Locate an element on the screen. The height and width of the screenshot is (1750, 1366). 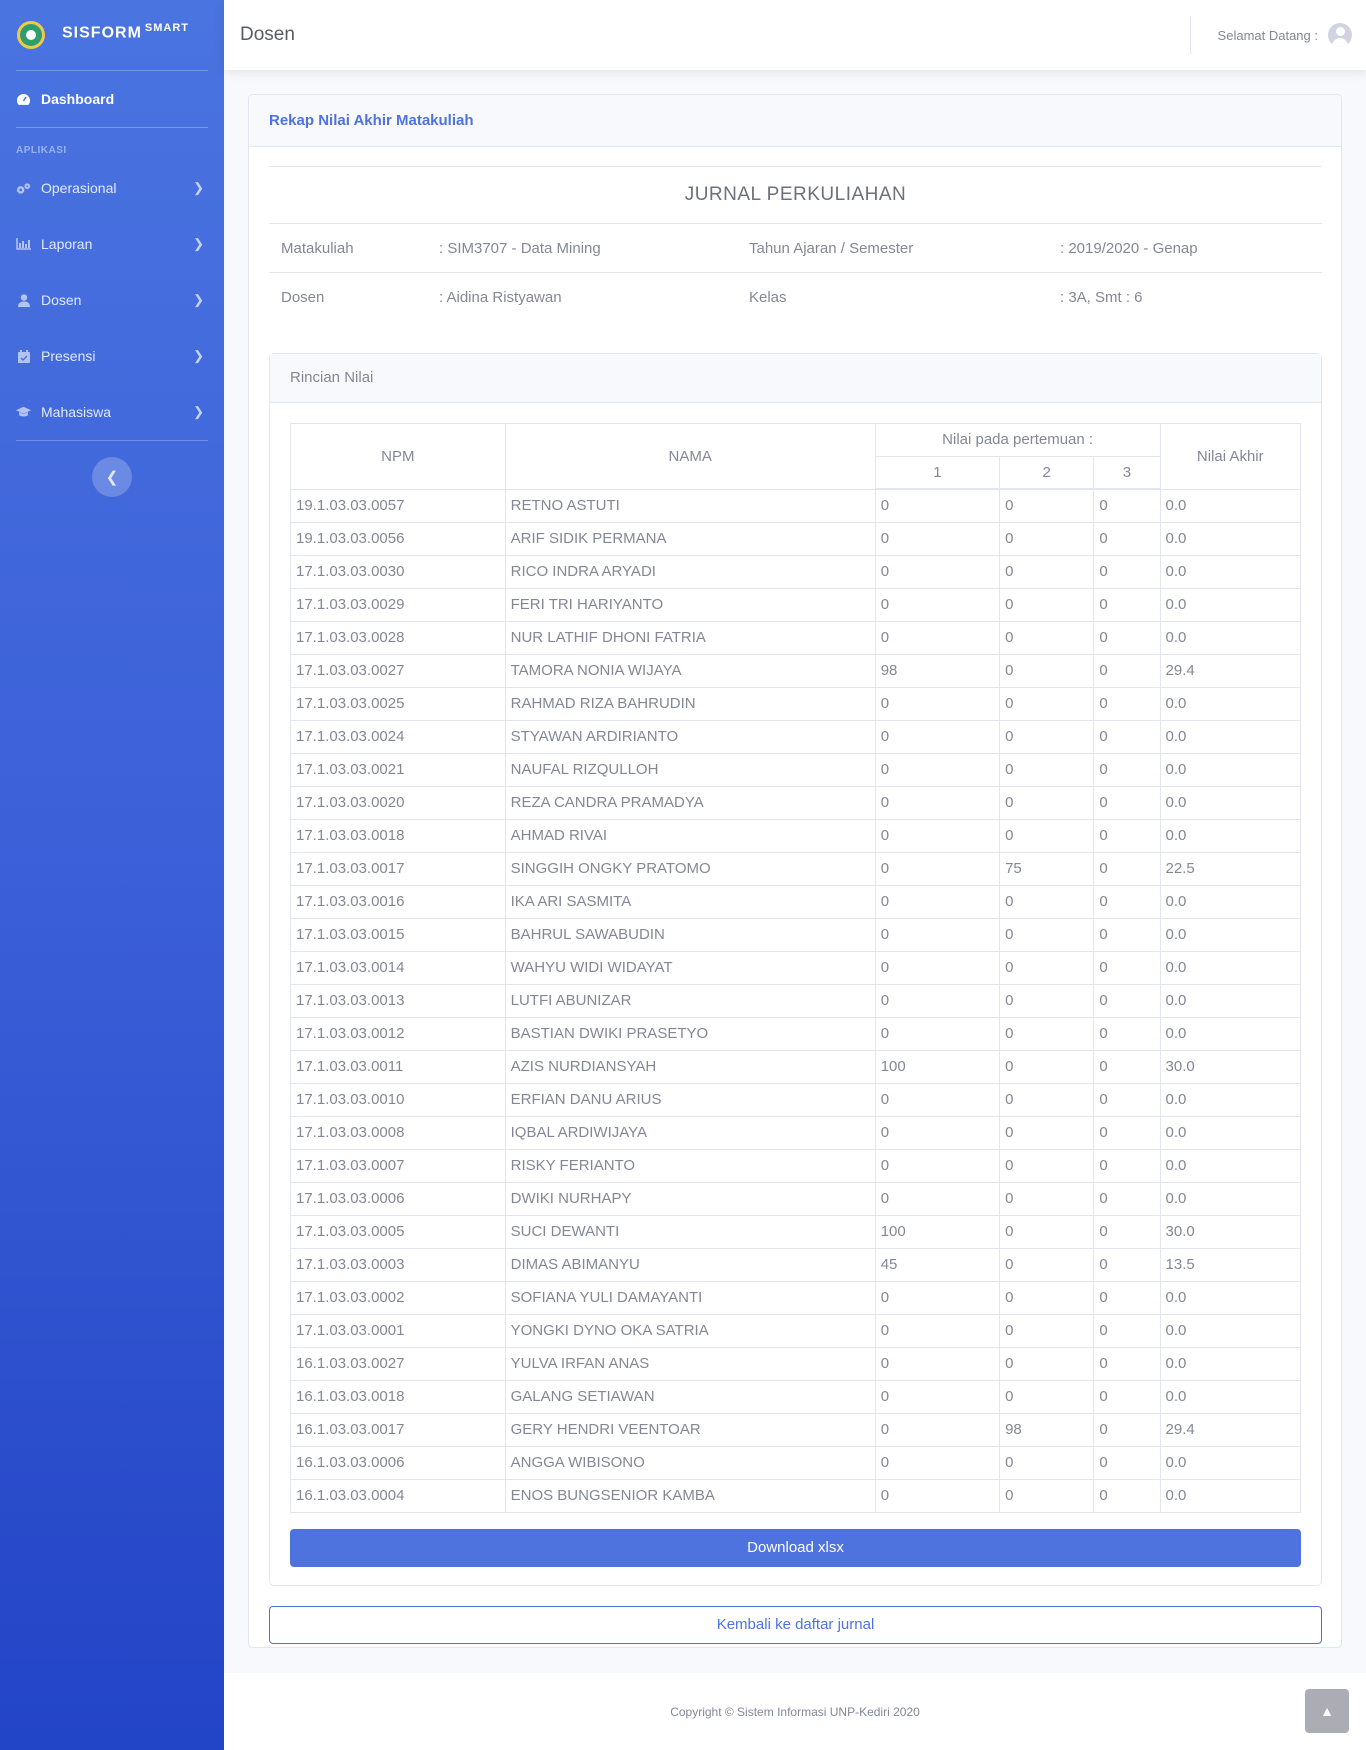
npm-cell: 16.1.03.03.0006 is located at coordinates (398, 1462).